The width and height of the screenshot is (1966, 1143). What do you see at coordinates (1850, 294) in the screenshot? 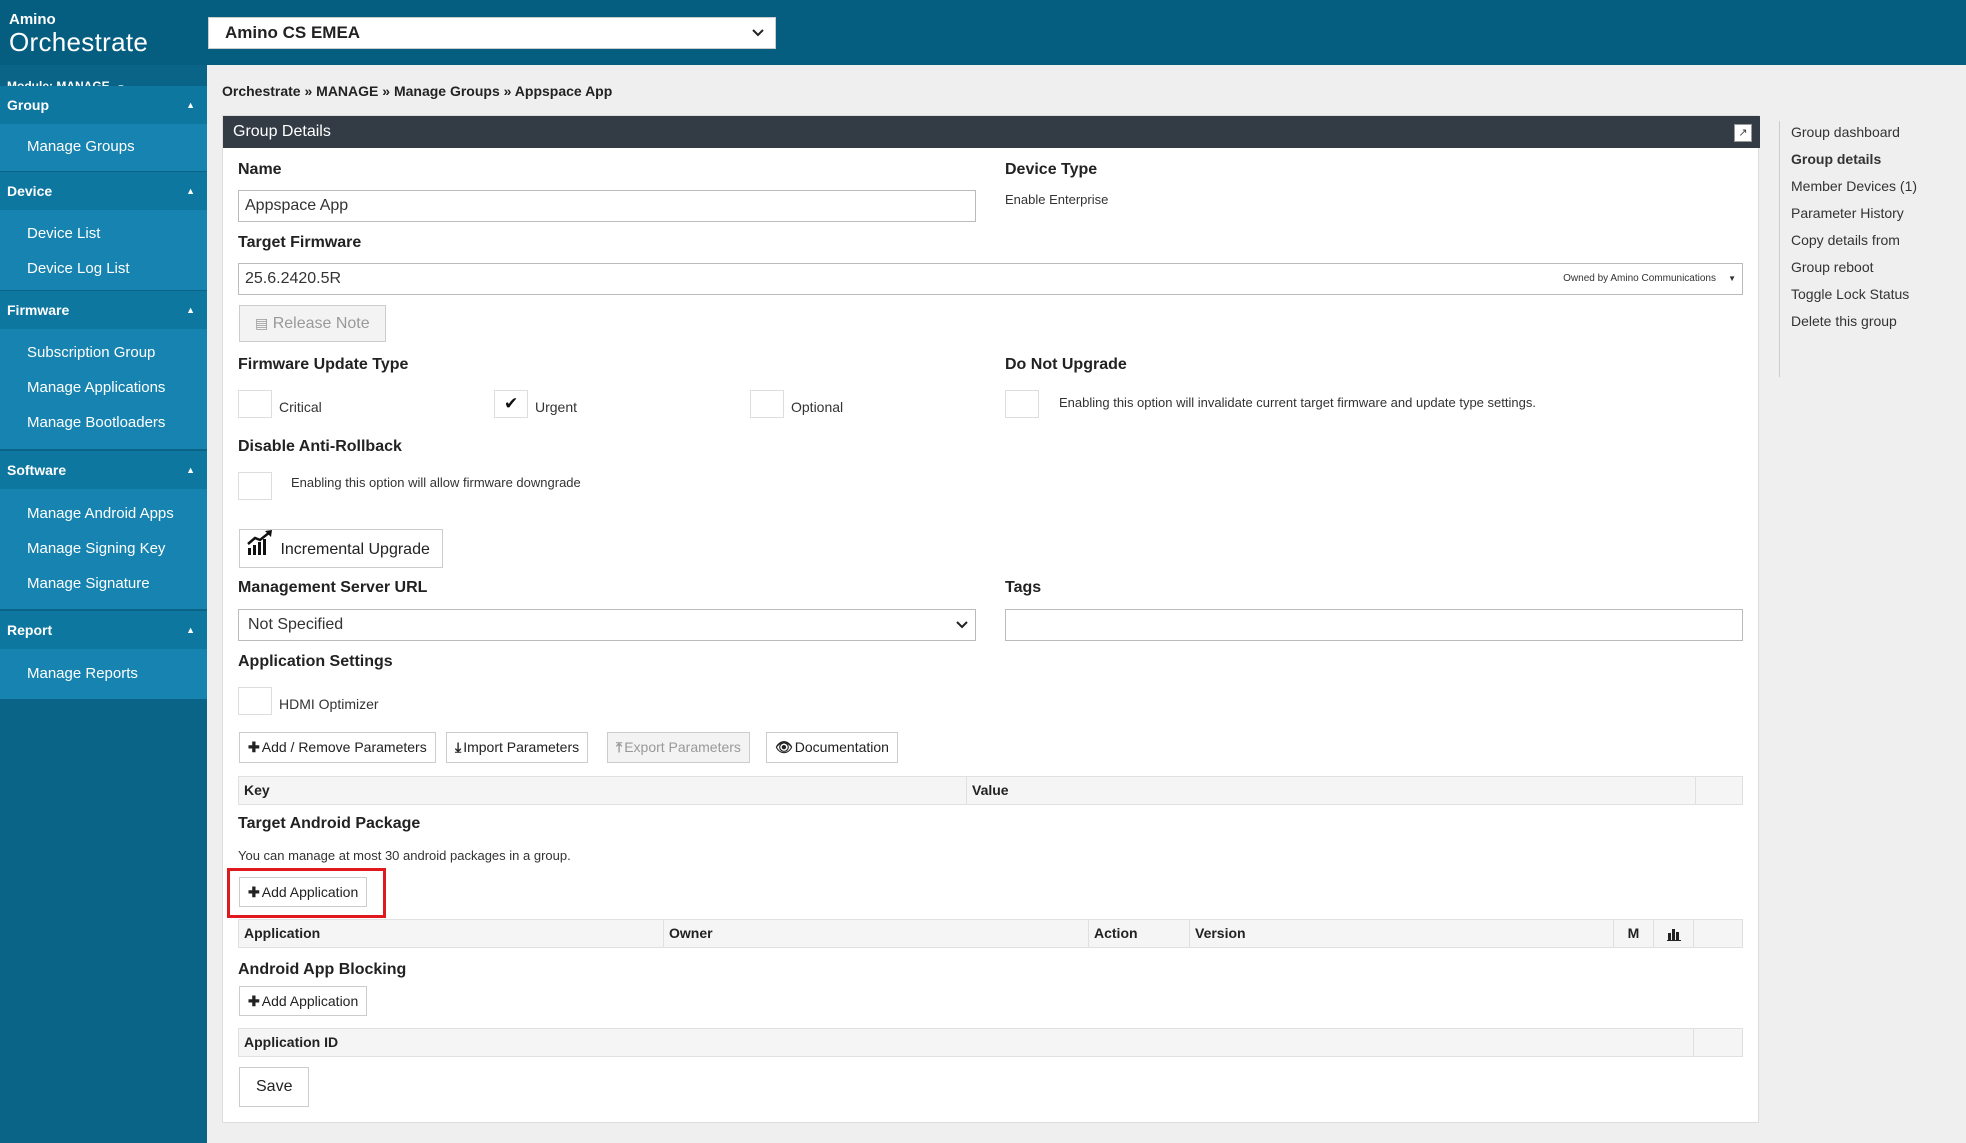
I see `rnav-toggle-lock-status: Toggle Lock Status` at bounding box center [1850, 294].